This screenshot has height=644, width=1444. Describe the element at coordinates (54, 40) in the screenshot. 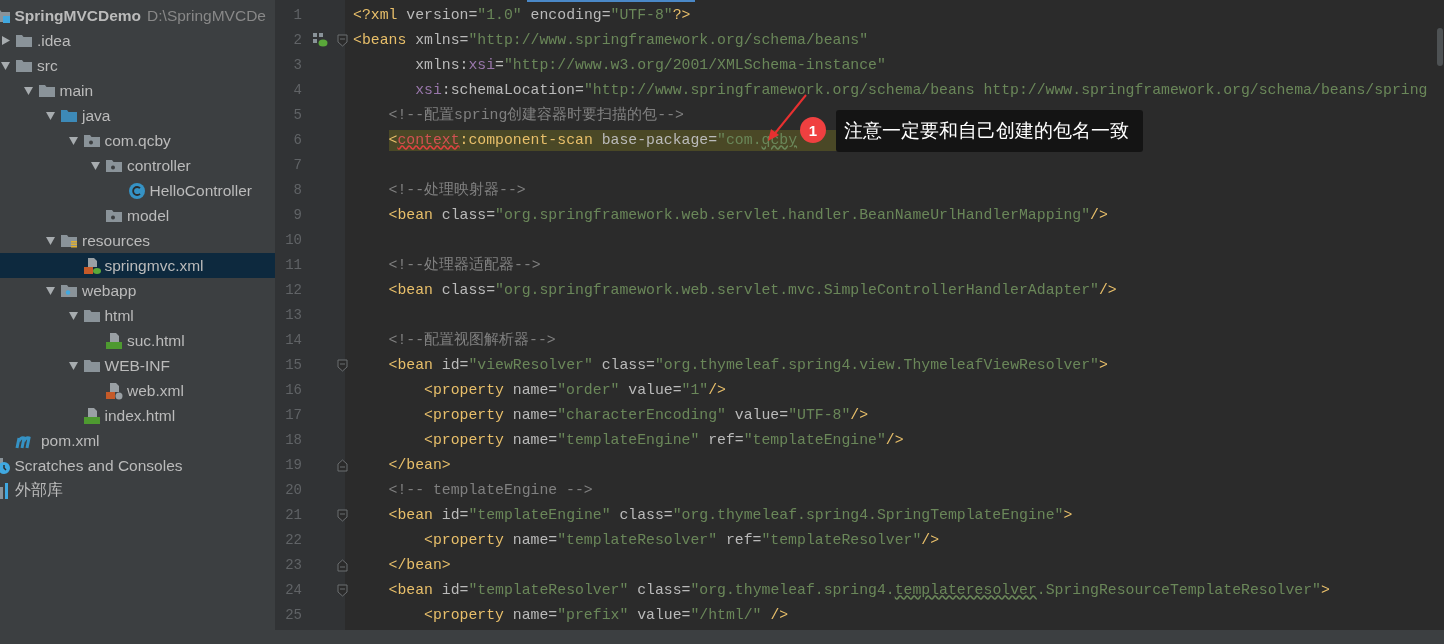

I see `tree-label: .idea` at that location.